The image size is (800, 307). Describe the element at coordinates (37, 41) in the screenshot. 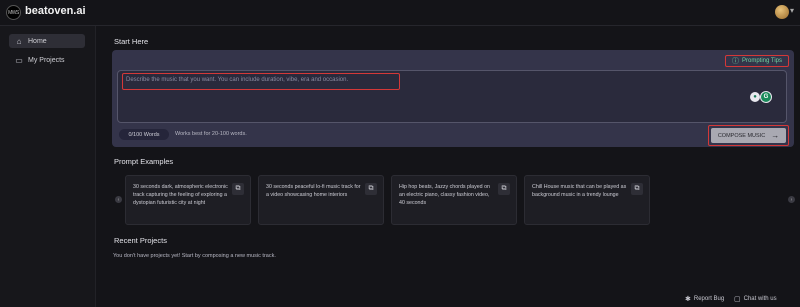

I see `sidebar-item-label: Home` at that location.